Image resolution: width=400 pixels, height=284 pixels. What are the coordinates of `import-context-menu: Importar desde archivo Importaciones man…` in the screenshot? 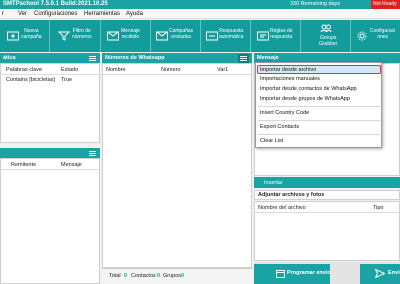 It's located at (318, 105).